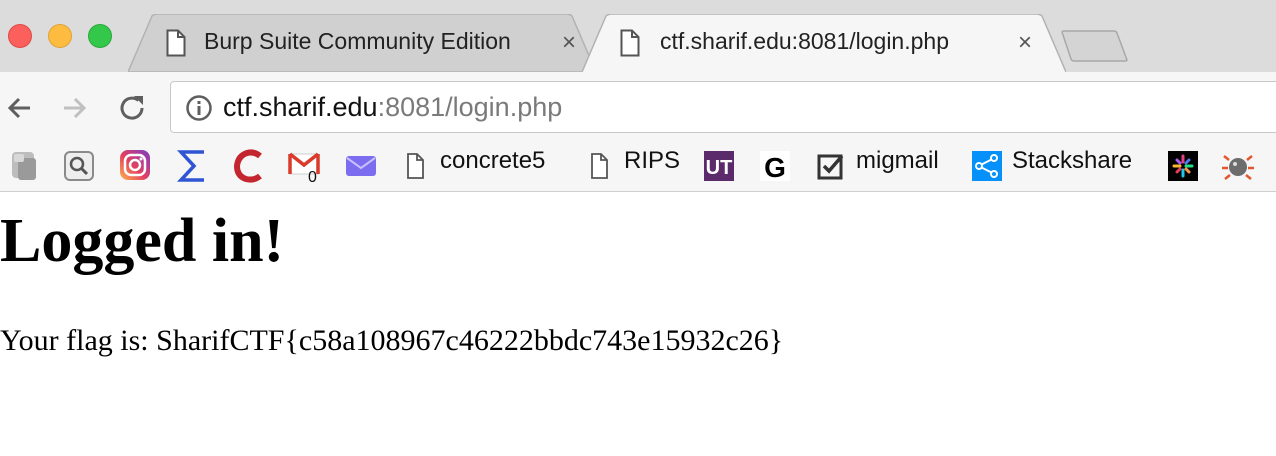 The width and height of the screenshot is (1276, 456). I want to click on url-path: :8081/login.php, so click(470, 107).